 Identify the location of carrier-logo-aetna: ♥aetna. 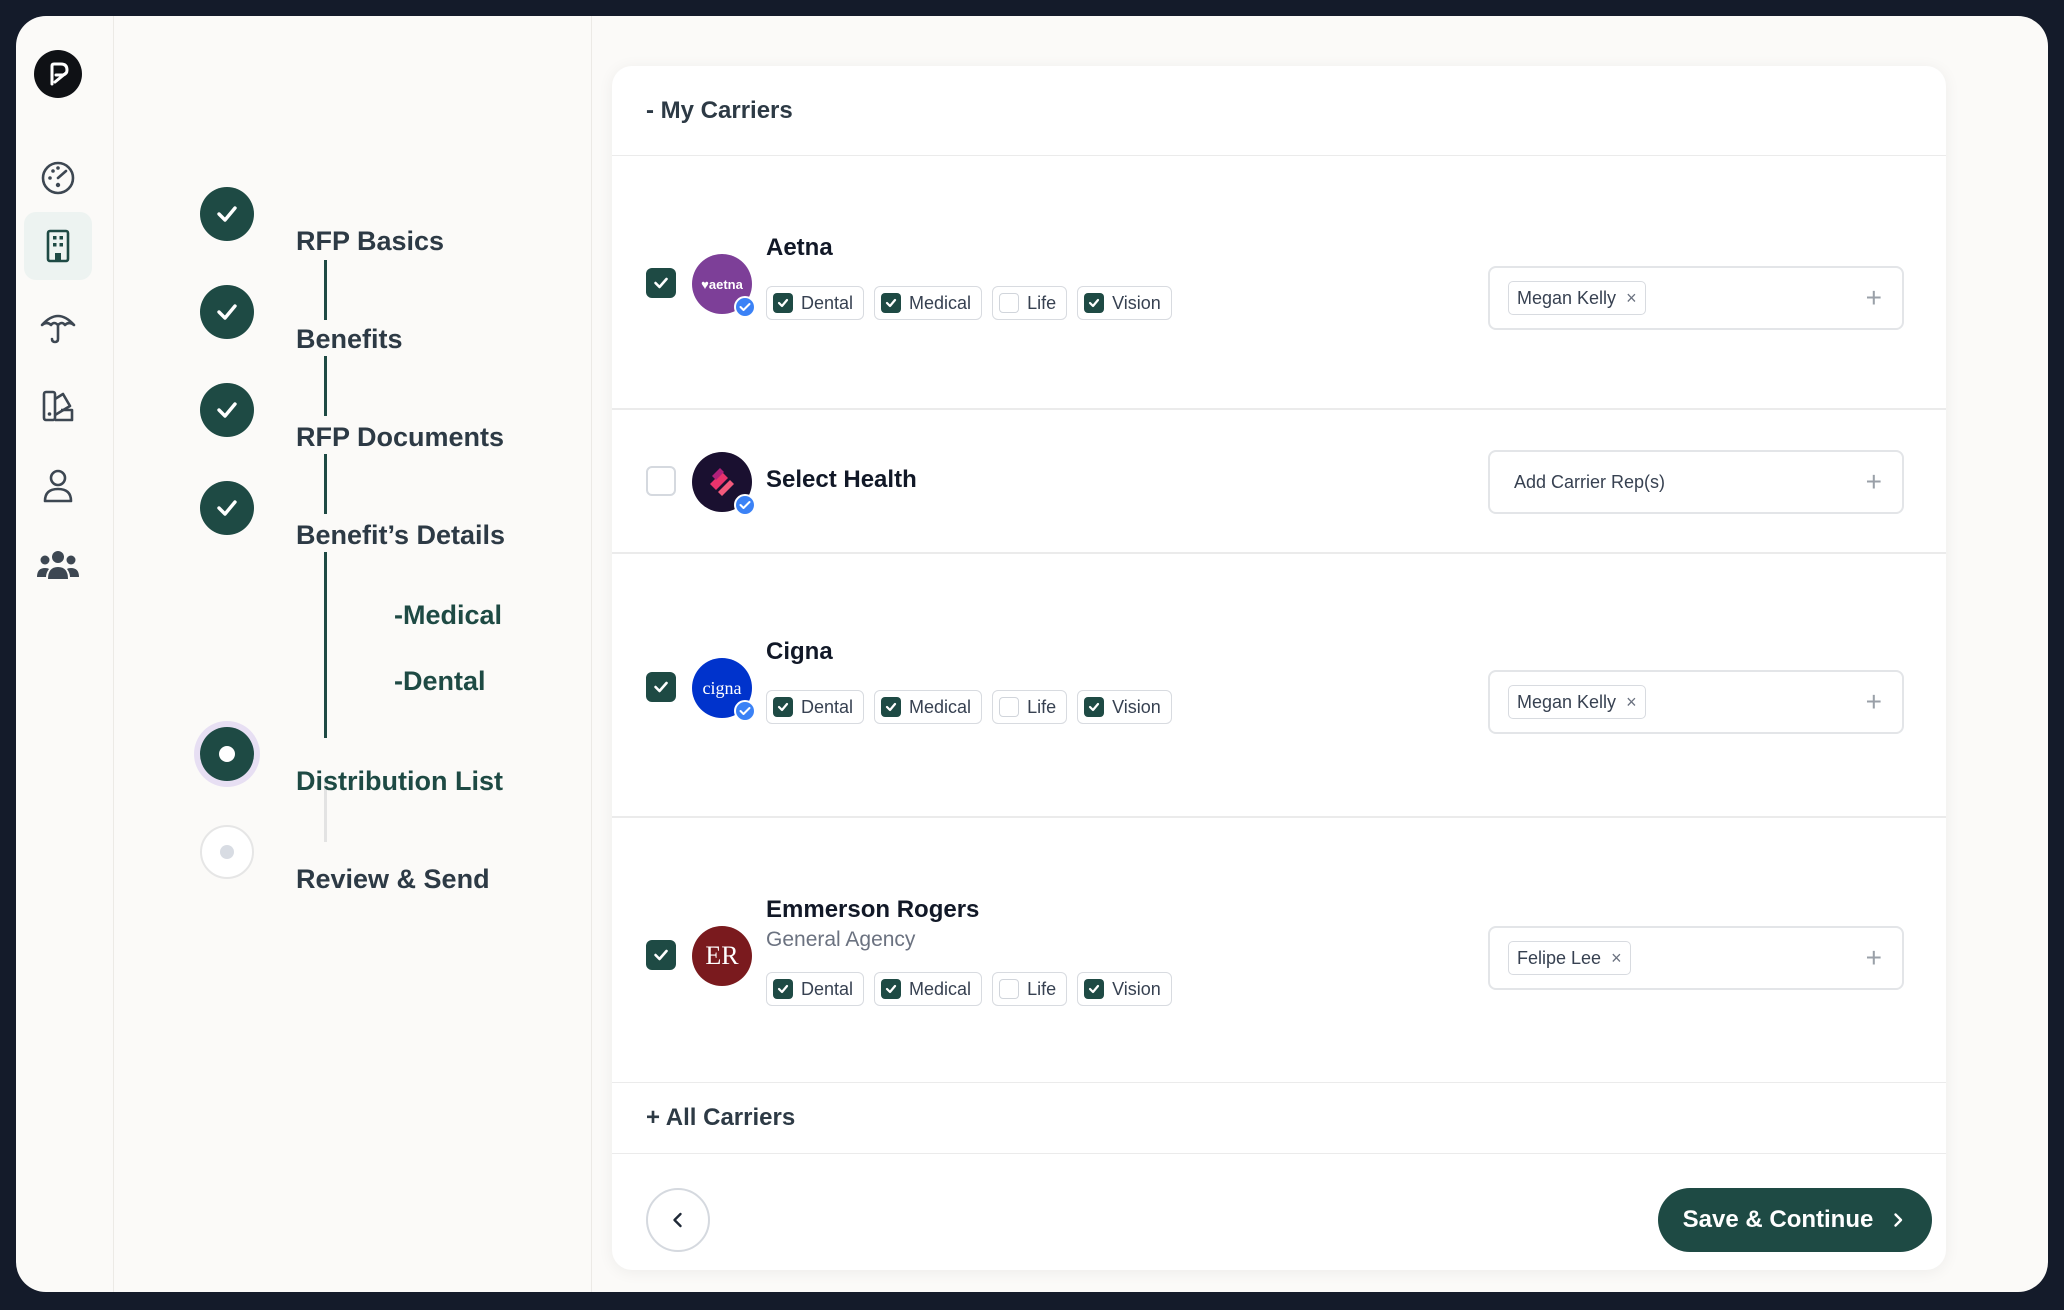
(724, 286).